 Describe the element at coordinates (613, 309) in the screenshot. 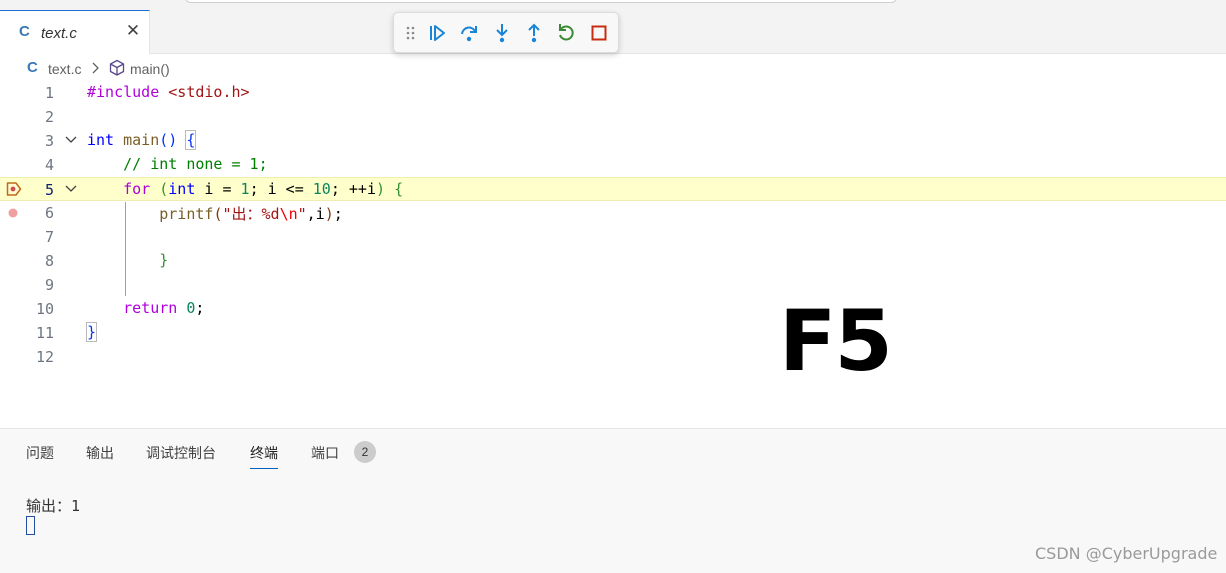

I see `code-line: 10 return 0;` at that location.